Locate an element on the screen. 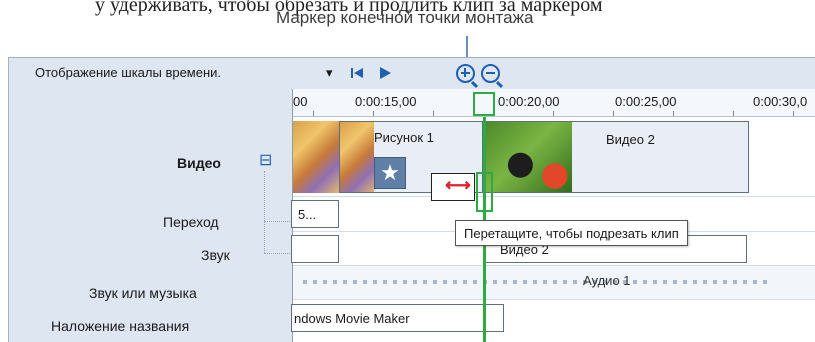 The height and width of the screenshot is (342, 815). timeline-toolbar: Отображение шкалы времени. ▾ is located at coordinates (412, 73).